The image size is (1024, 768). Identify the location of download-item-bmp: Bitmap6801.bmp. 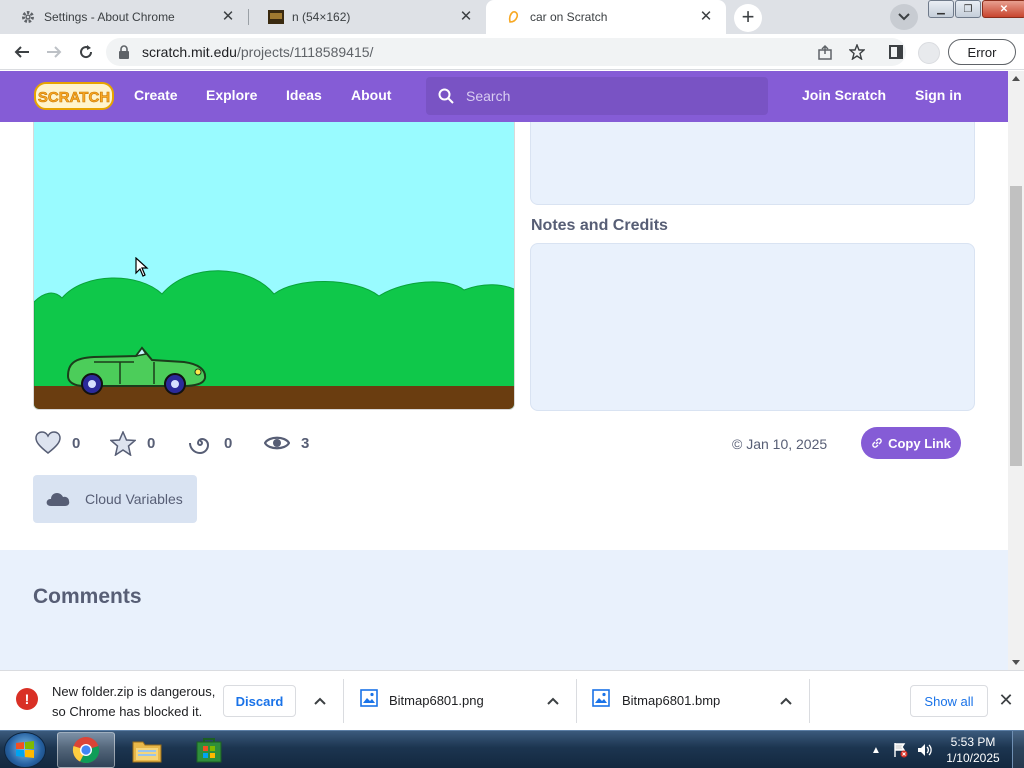
(671, 700).